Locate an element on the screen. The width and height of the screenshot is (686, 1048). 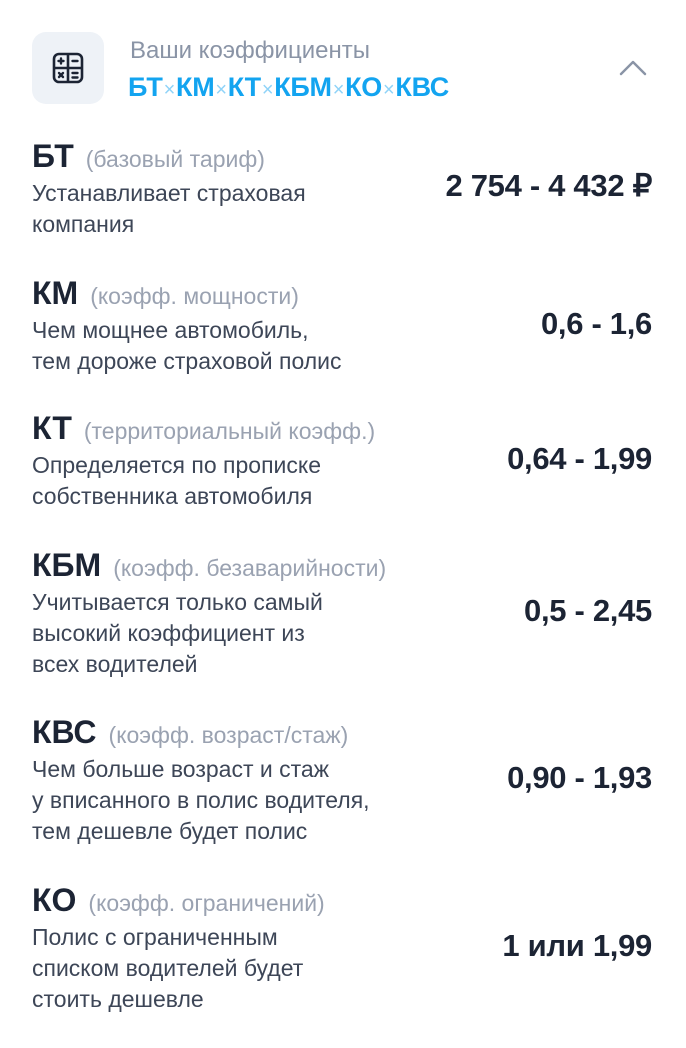
formula-part-bt: БТ is located at coordinates (145, 87).